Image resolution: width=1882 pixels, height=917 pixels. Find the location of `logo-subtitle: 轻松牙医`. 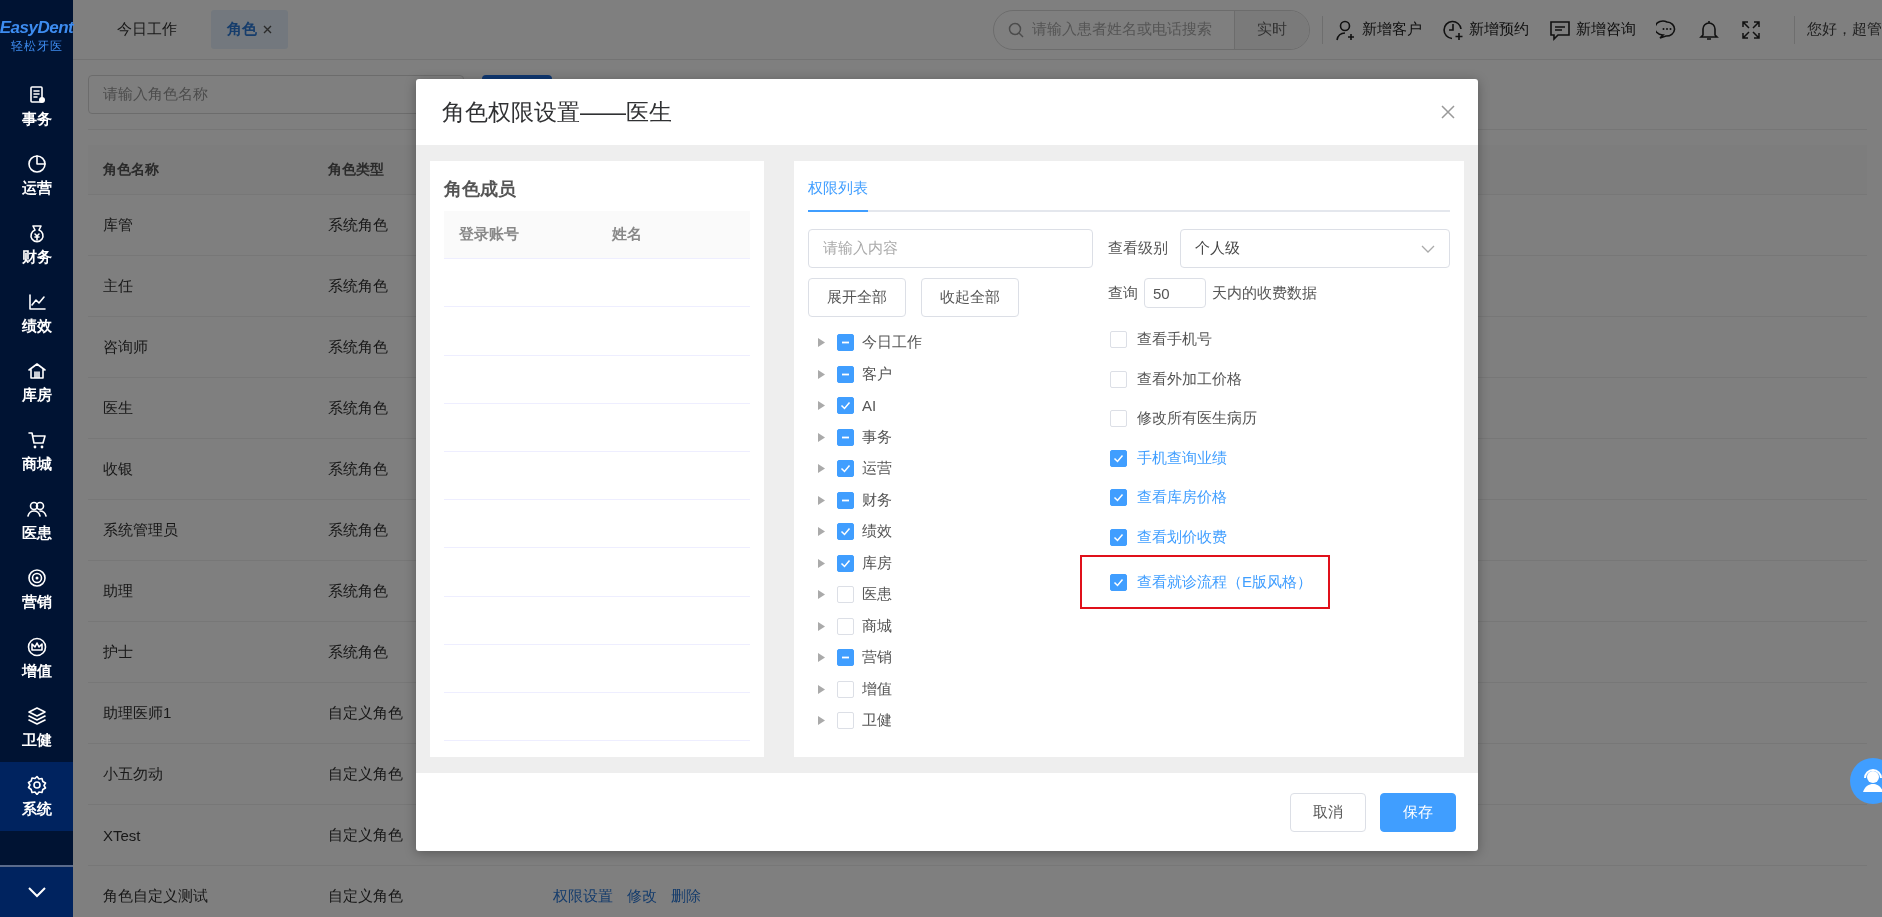

logo-subtitle: 轻松牙医 is located at coordinates (36, 46).